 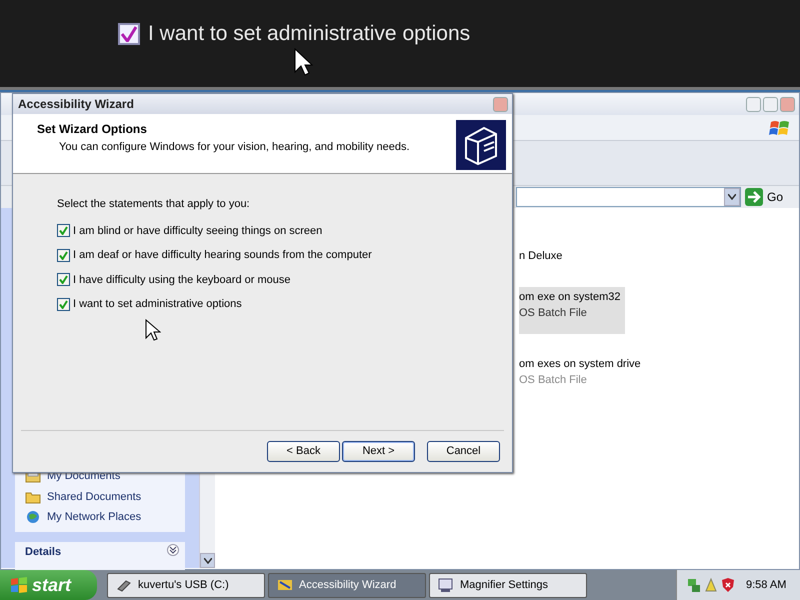 I want to click on clock: 9:58 AM, so click(x=766, y=585).